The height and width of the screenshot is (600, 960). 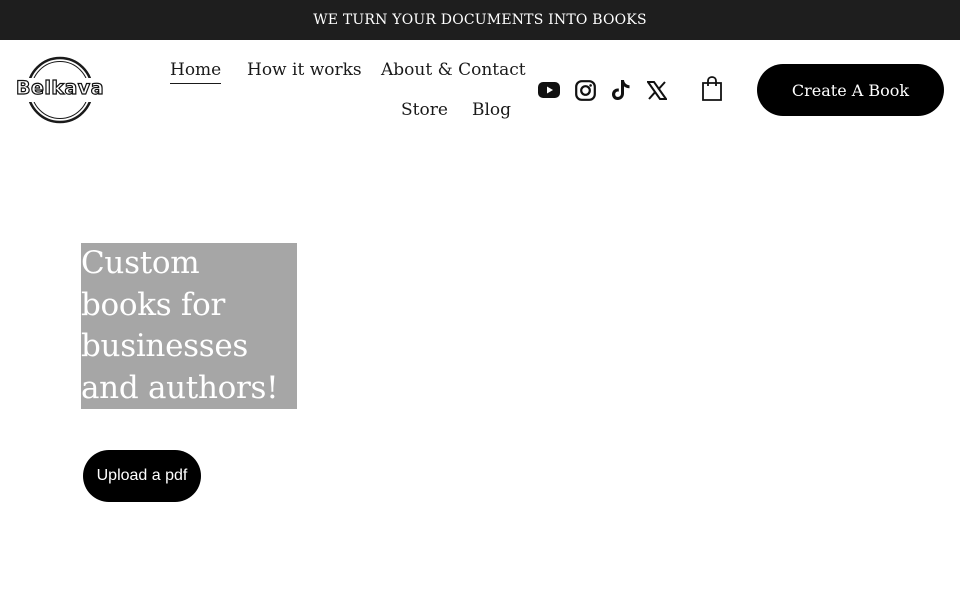 I want to click on logo-link: Belkava, so click(x=60, y=90).